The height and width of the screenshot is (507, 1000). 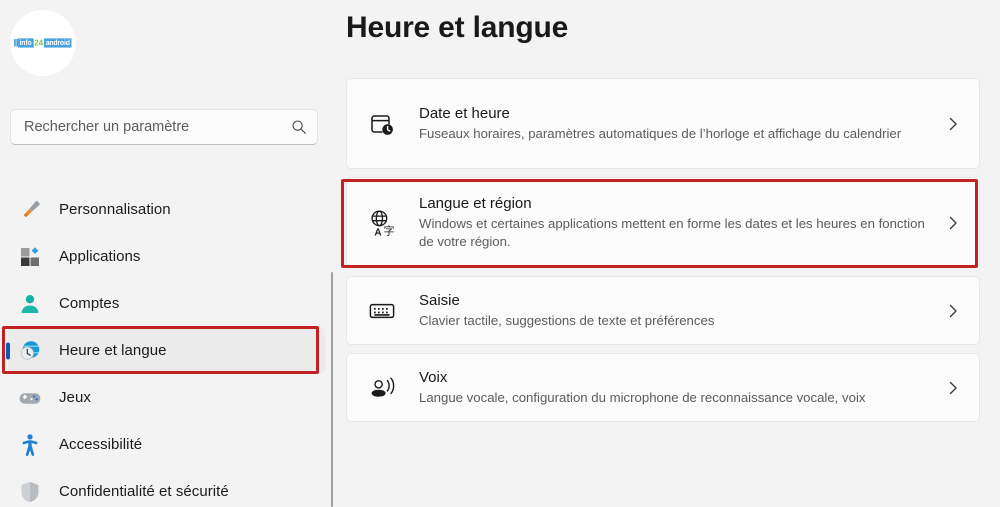 What do you see at coordinates (166, 444) in the screenshot?
I see `sidebar-item-accessibilite: Accessibilité` at bounding box center [166, 444].